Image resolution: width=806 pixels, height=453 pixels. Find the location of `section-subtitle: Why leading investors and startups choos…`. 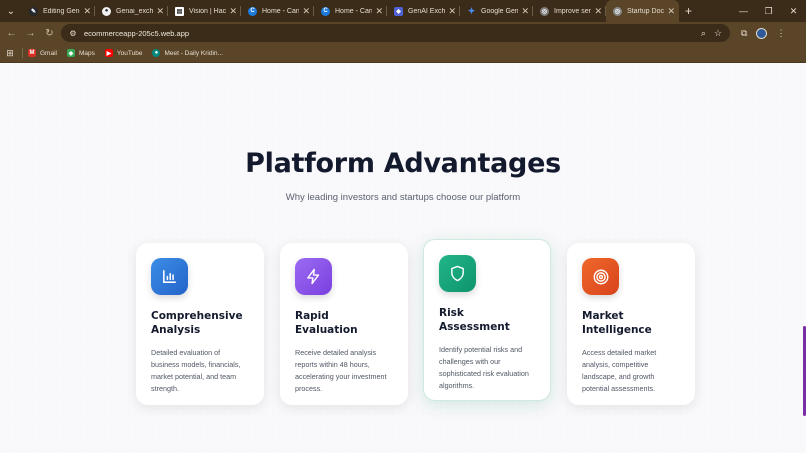

section-subtitle: Why leading investors and startups choos… is located at coordinates (403, 197).